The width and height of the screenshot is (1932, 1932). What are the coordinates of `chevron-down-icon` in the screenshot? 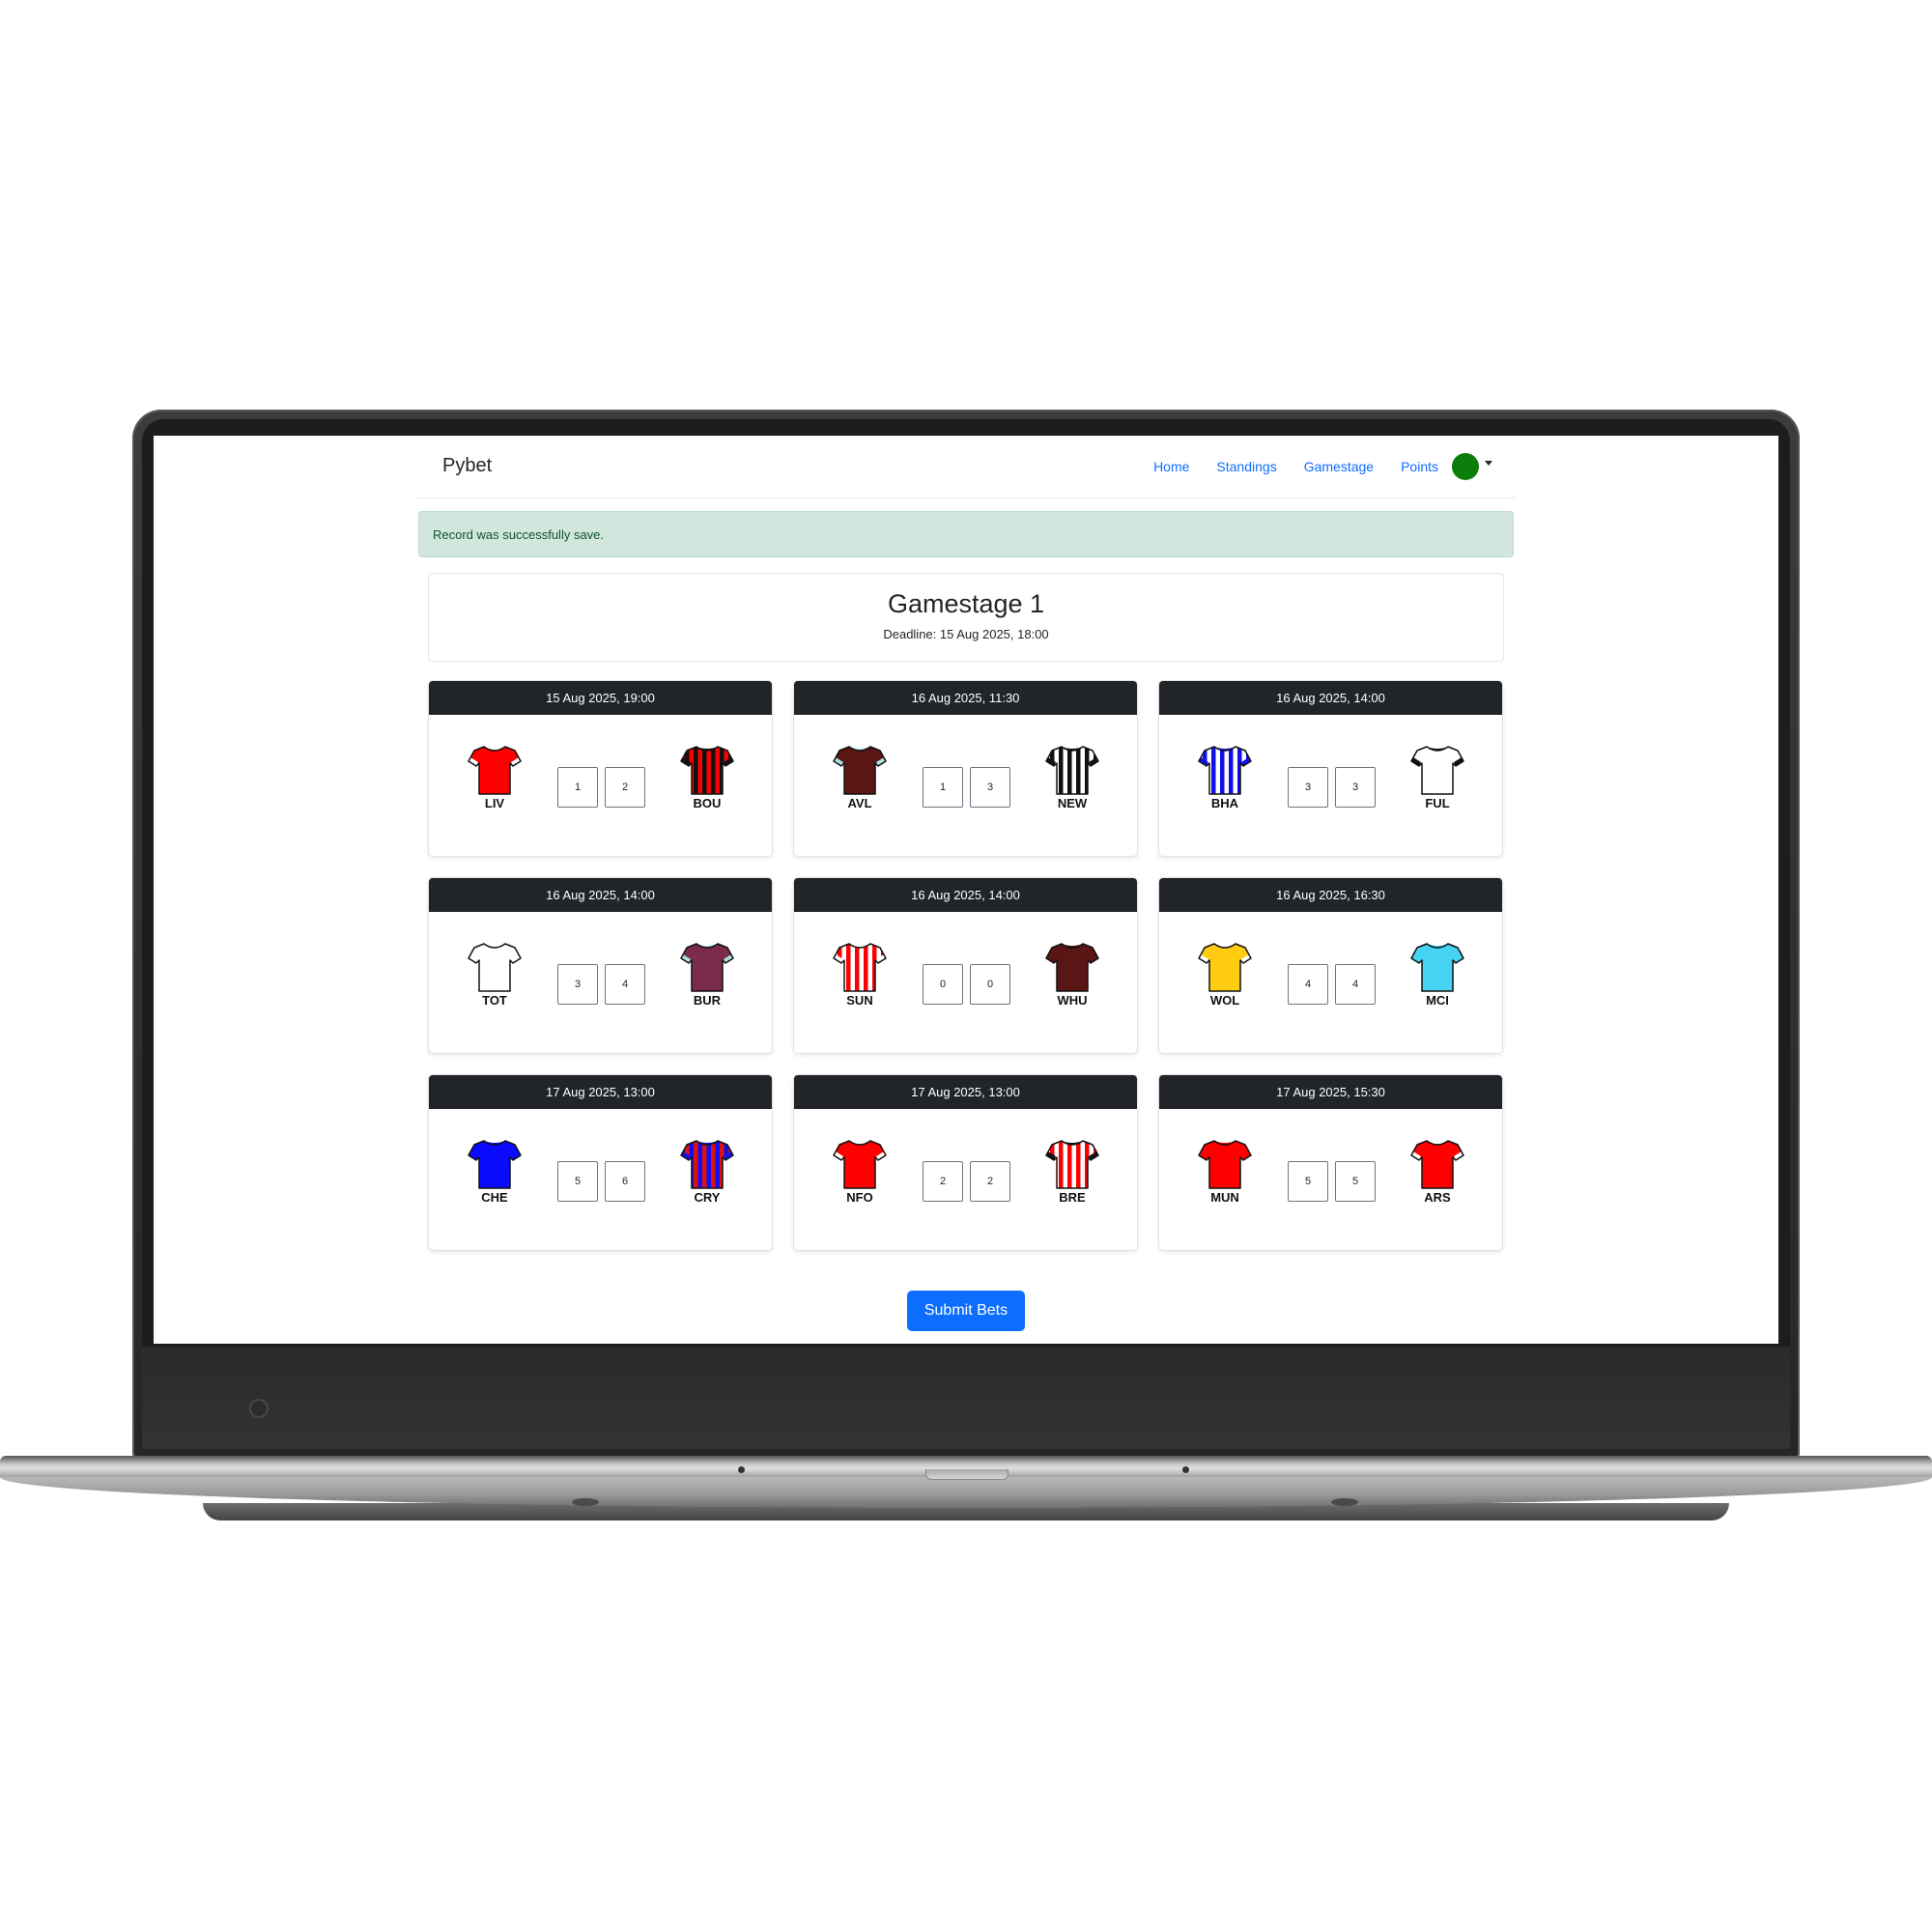 It's located at (1488, 463).